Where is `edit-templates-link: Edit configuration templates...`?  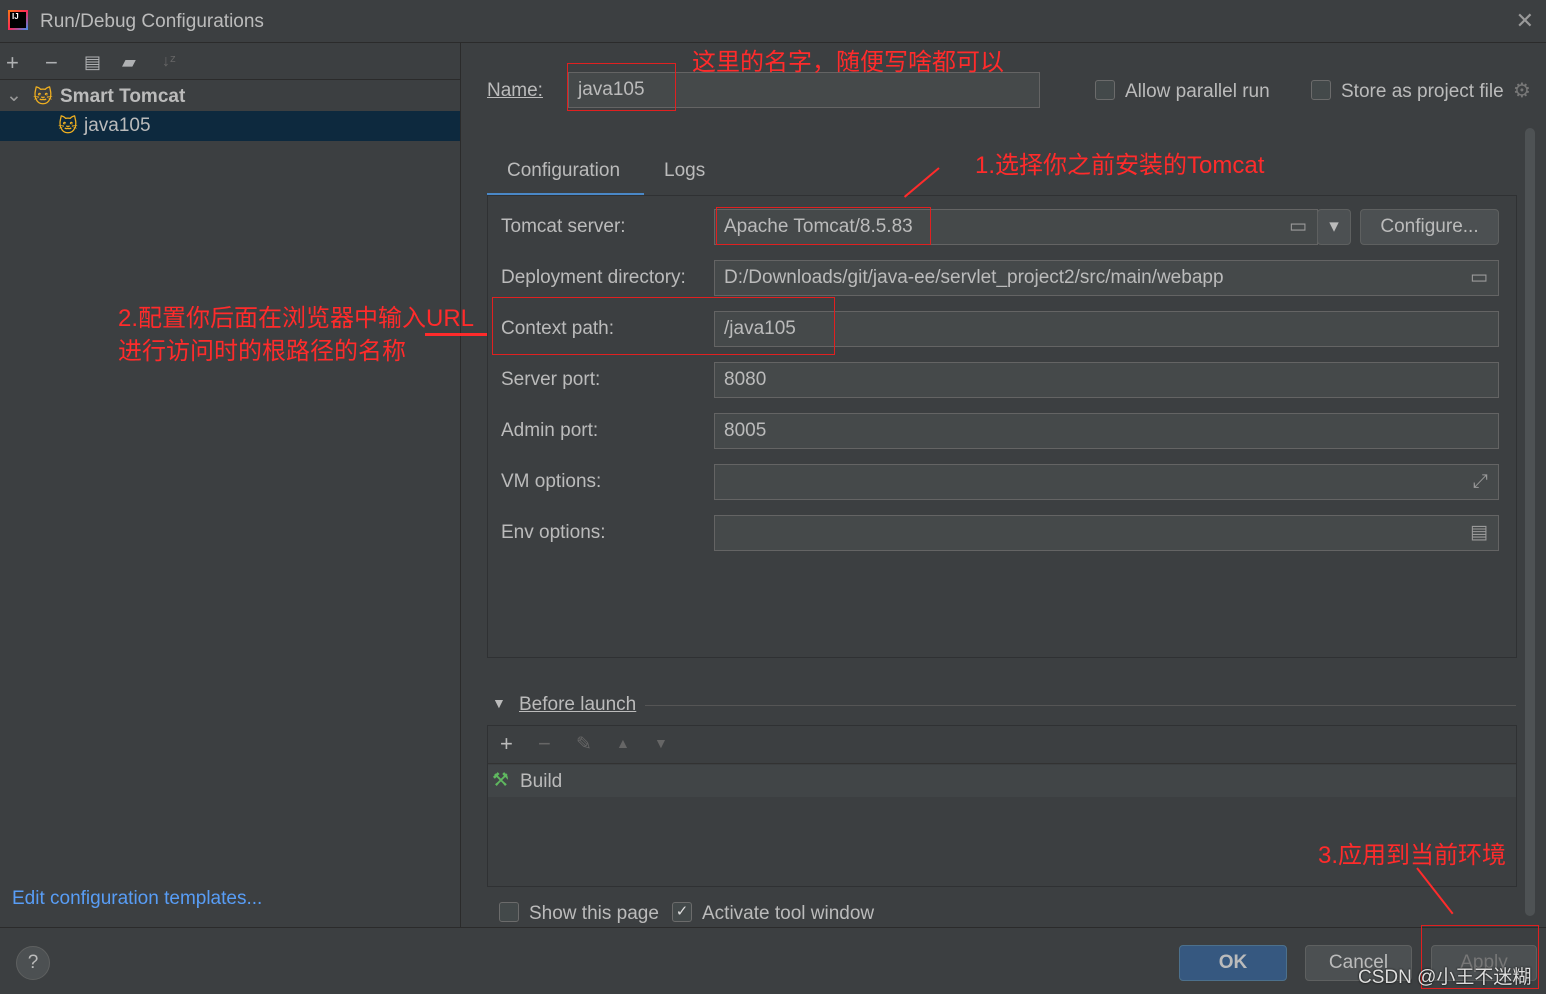 edit-templates-link: Edit configuration templates... is located at coordinates (137, 899).